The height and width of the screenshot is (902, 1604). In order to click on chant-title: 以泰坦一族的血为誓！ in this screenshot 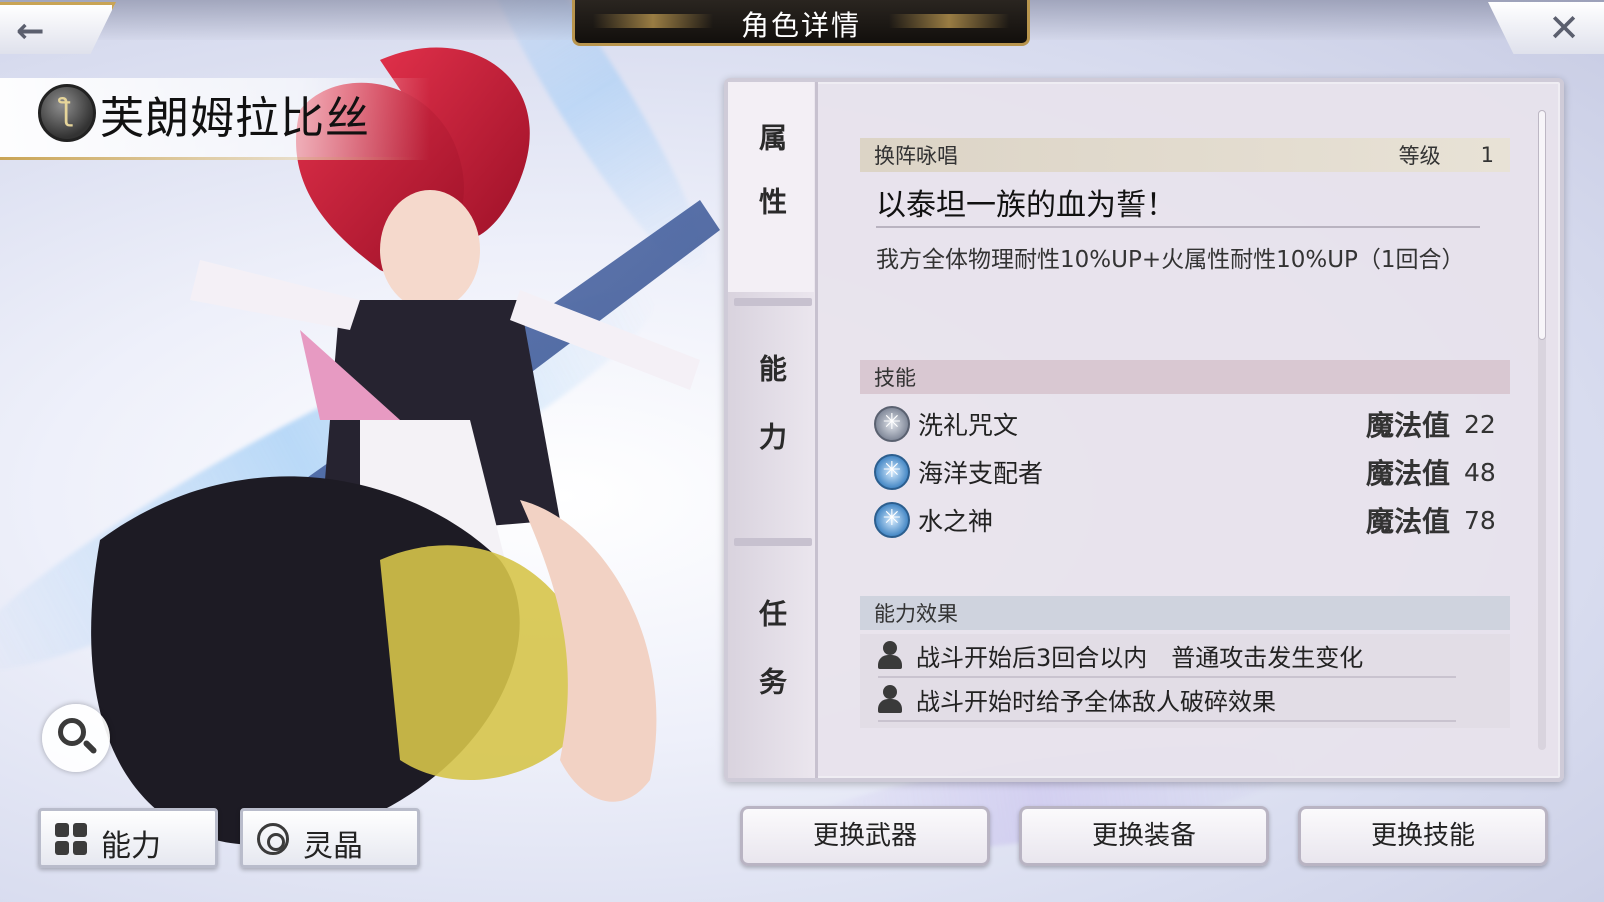, I will do `click(1026, 205)`.